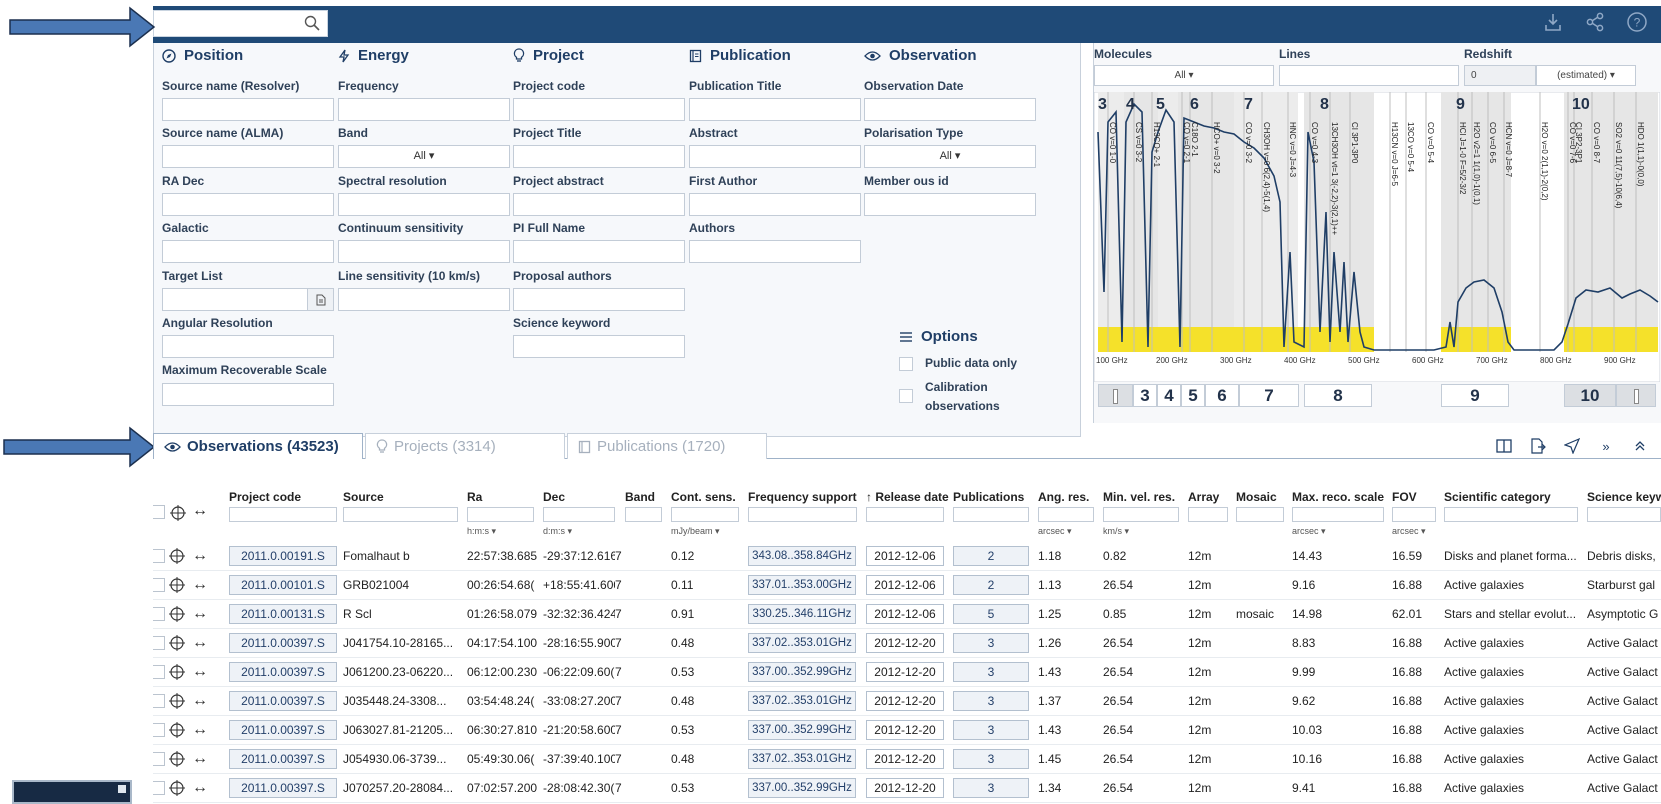  What do you see at coordinates (667, 446) in the screenshot?
I see `tab-publications: Publications (1720)` at bounding box center [667, 446].